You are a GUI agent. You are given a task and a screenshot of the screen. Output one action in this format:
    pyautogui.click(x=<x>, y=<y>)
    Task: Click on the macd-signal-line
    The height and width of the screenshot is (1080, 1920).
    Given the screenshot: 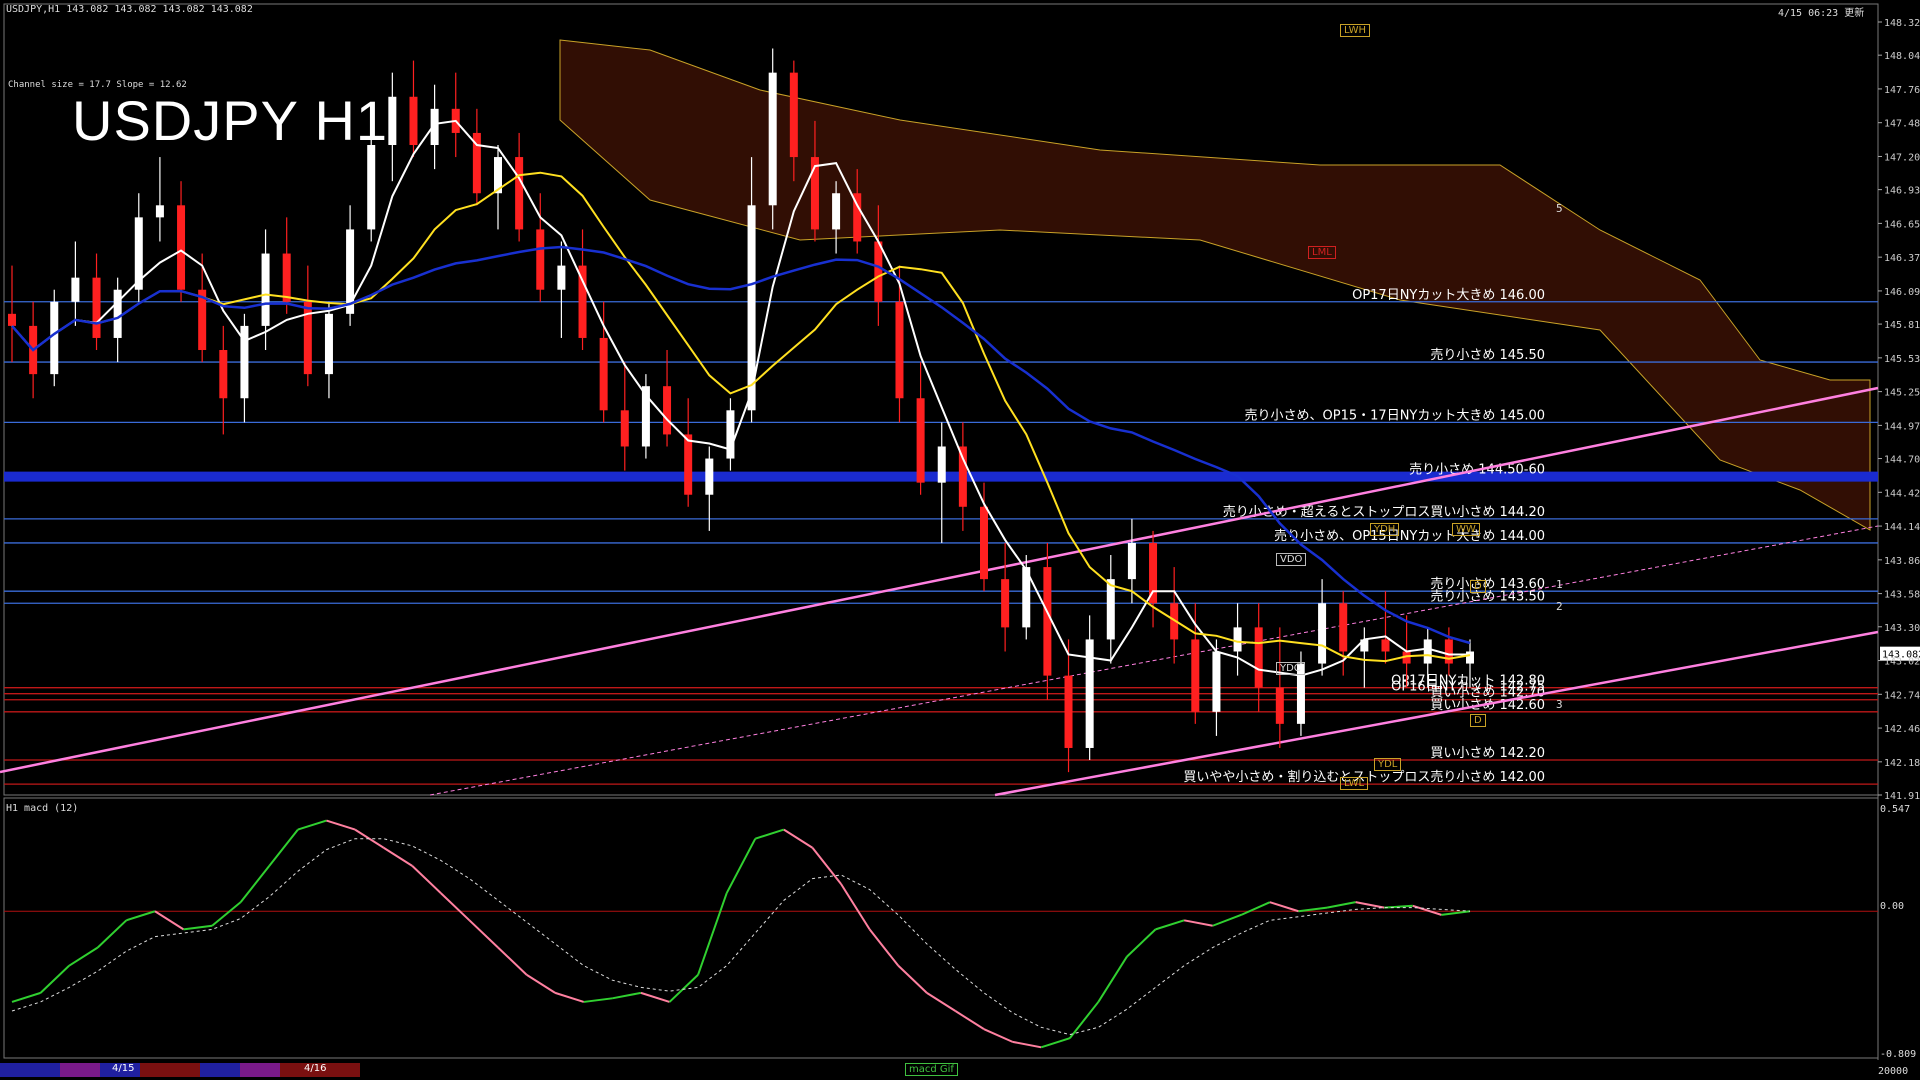 What is the action you would take?
    pyautogui.click(x=741, y=937)
    